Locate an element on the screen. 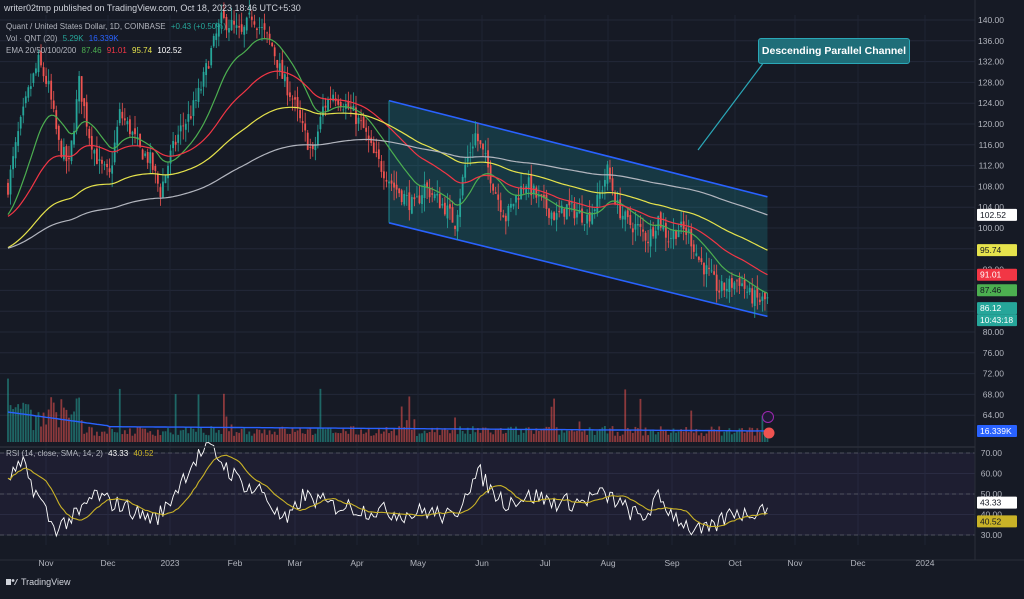 The image size is (1024, 599). ema-value-200: 102.52 is located at coordinates (169, 50).